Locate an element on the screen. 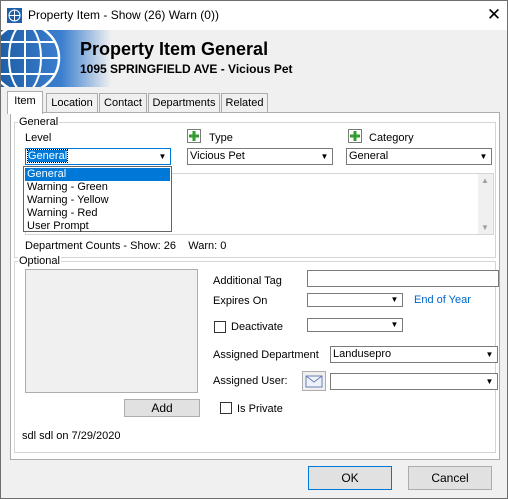  general-group-label: General is located at coordinates (39, 122).